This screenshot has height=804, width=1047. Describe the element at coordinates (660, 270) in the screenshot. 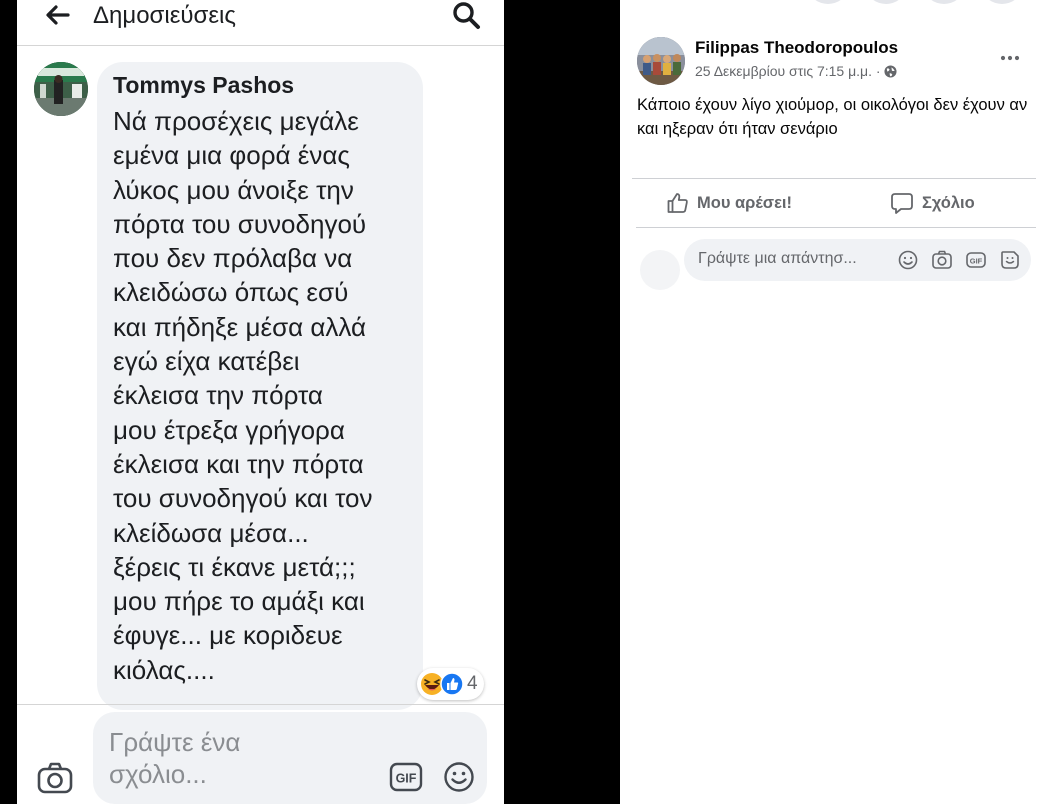

I see `current-user-avatar` at that location.